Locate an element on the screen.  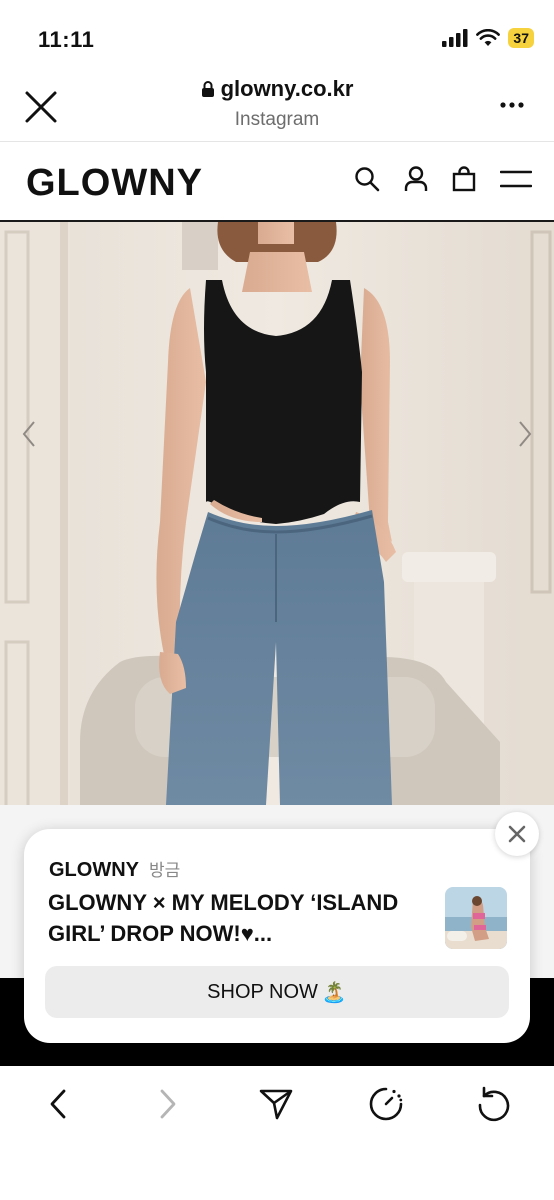
forward-icon is located at coordinates (168, 1104).